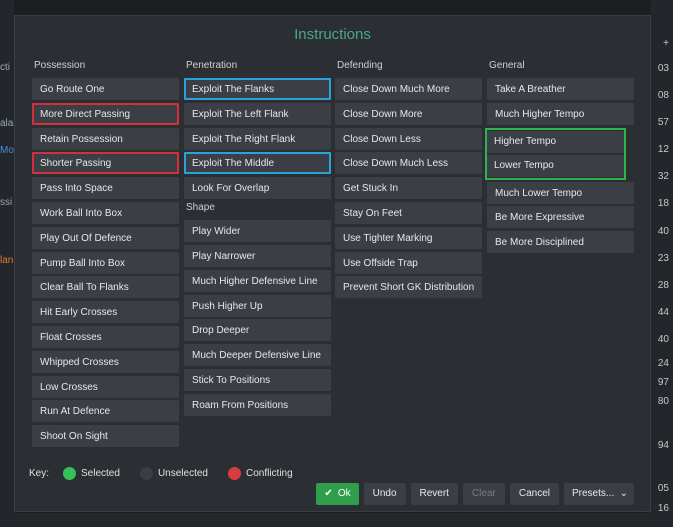 This screenshot has height=527, width=673. I want to click on instruction-get-stuck-in-button: Get Stuck In, so click(408, 188).